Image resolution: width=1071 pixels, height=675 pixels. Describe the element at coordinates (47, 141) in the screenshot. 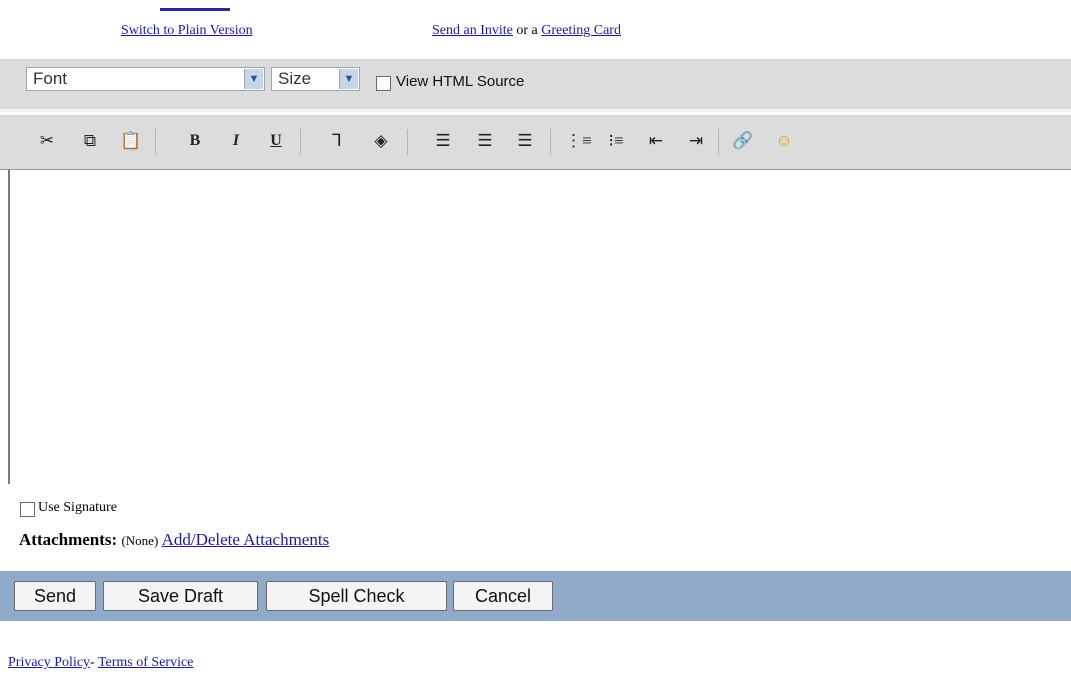

I see `cut-icon: ✂` at that location.